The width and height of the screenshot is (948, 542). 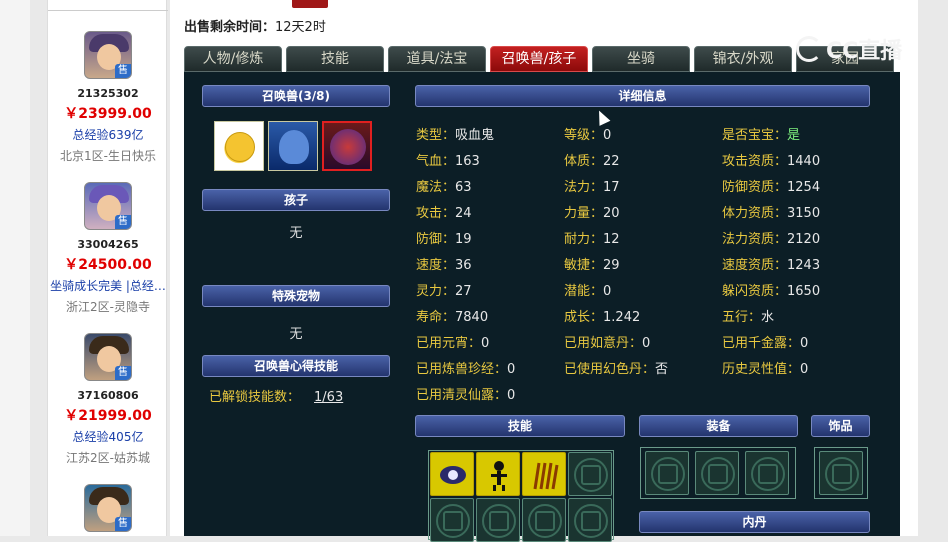 What do you see at coordinates (840, 426) in the screenshot?
I see `ornament-header: 饰品` at bounding box center [840, 426].